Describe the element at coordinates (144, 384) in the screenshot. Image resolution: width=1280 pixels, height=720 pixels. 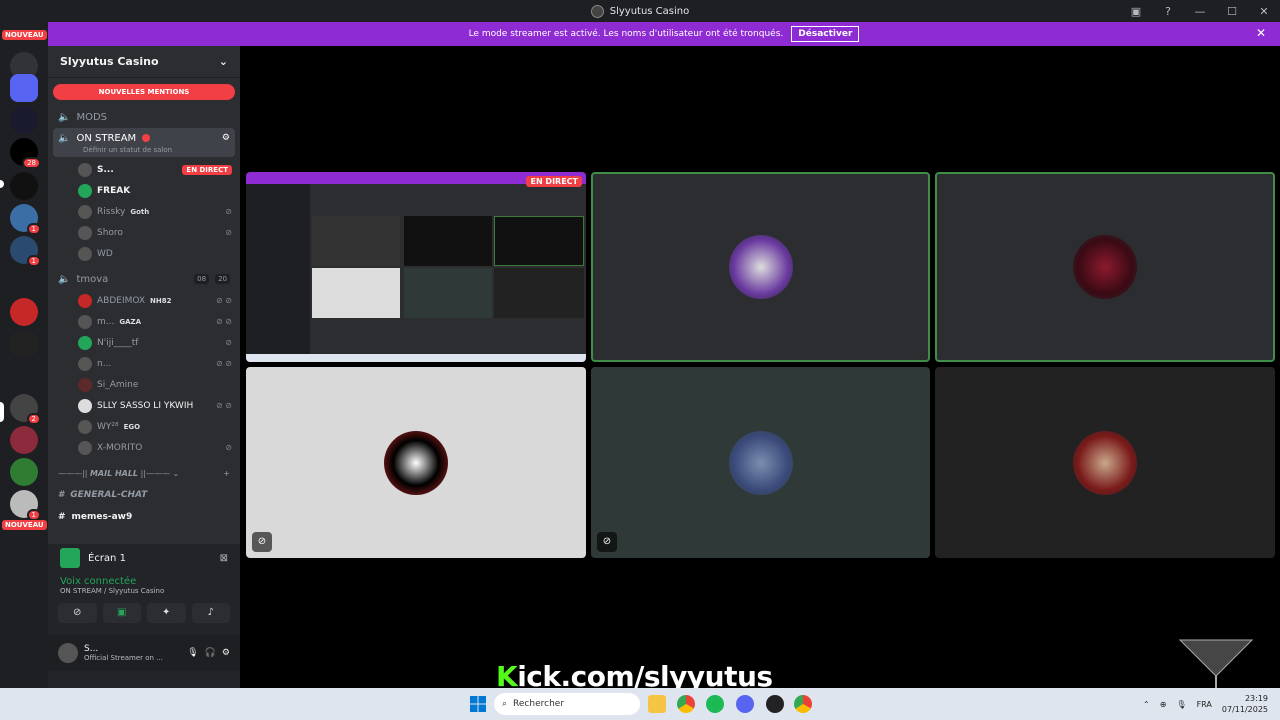
I see `member-row: Si_Amine` at that location.